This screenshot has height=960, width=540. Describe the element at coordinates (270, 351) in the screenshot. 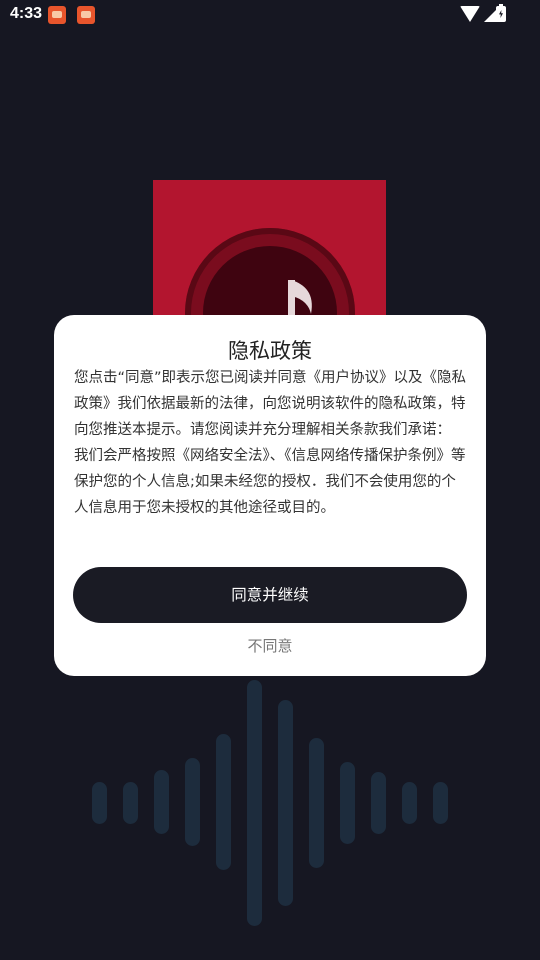

I see `dialog-title: 隐私政策` at that location.